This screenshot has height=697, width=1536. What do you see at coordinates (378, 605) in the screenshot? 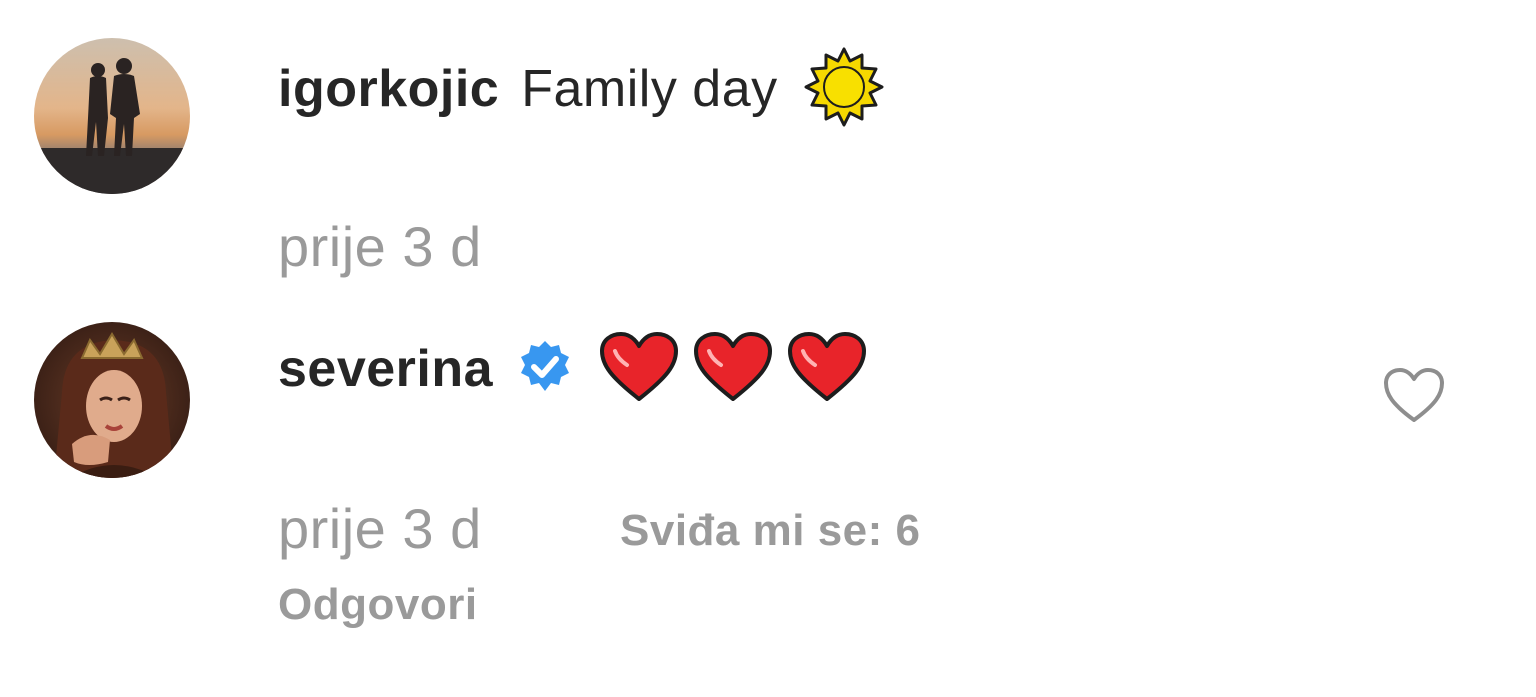
I see `reply-button: Odgovori` at bounding box center [378, 605].